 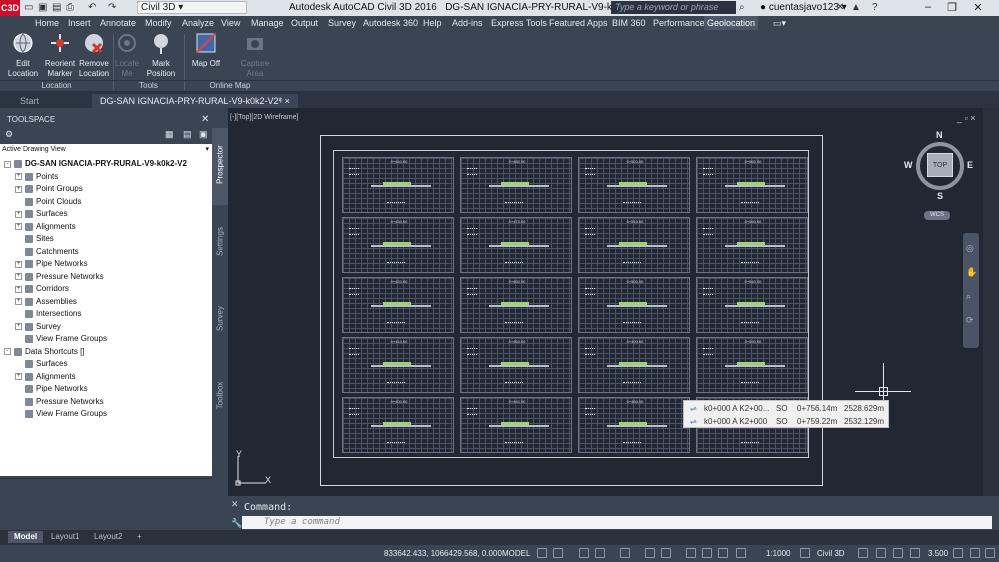 I want to click on polar-icon, so click(x=600, y=553).